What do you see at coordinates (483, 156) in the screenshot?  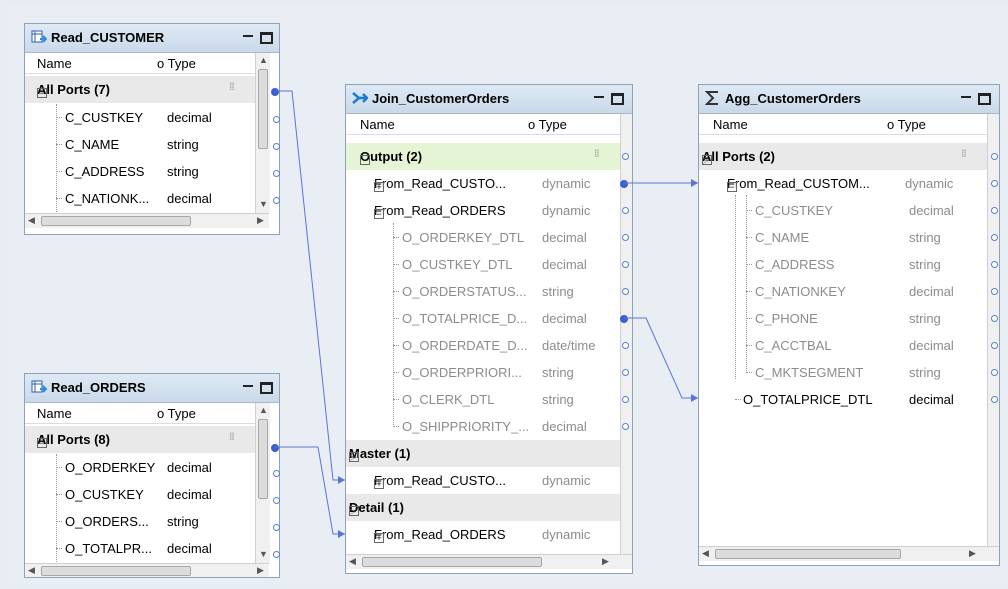 I see `group-output: − Output (2) ⁞⁞` at bounding box center [483, 156].